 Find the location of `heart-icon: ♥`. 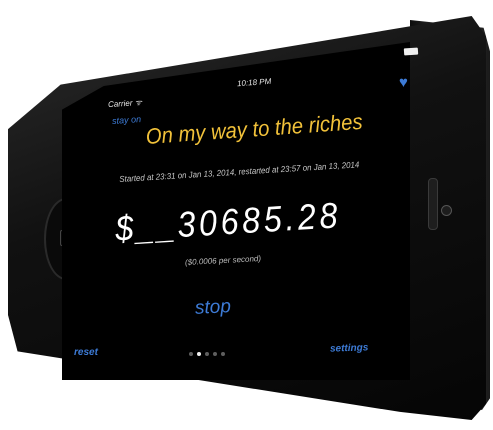

heart-icon: ♥ is located at coordinates (403, 82).